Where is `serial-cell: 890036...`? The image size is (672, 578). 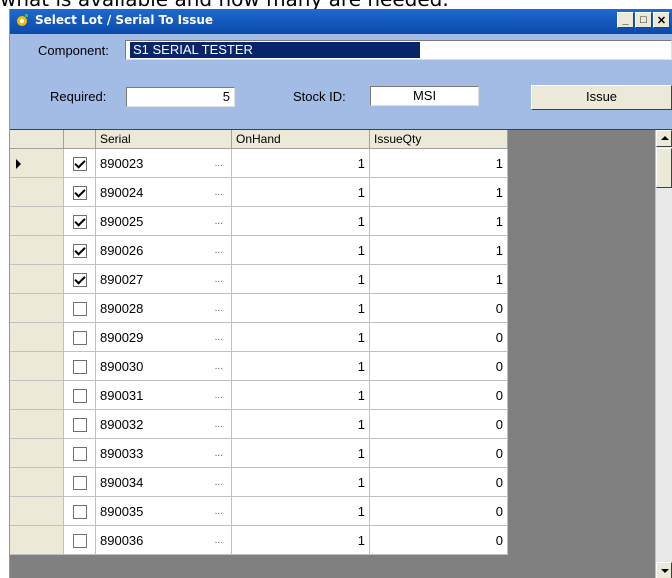 serial-cell: 890036... is located at coordinates (163, 540).